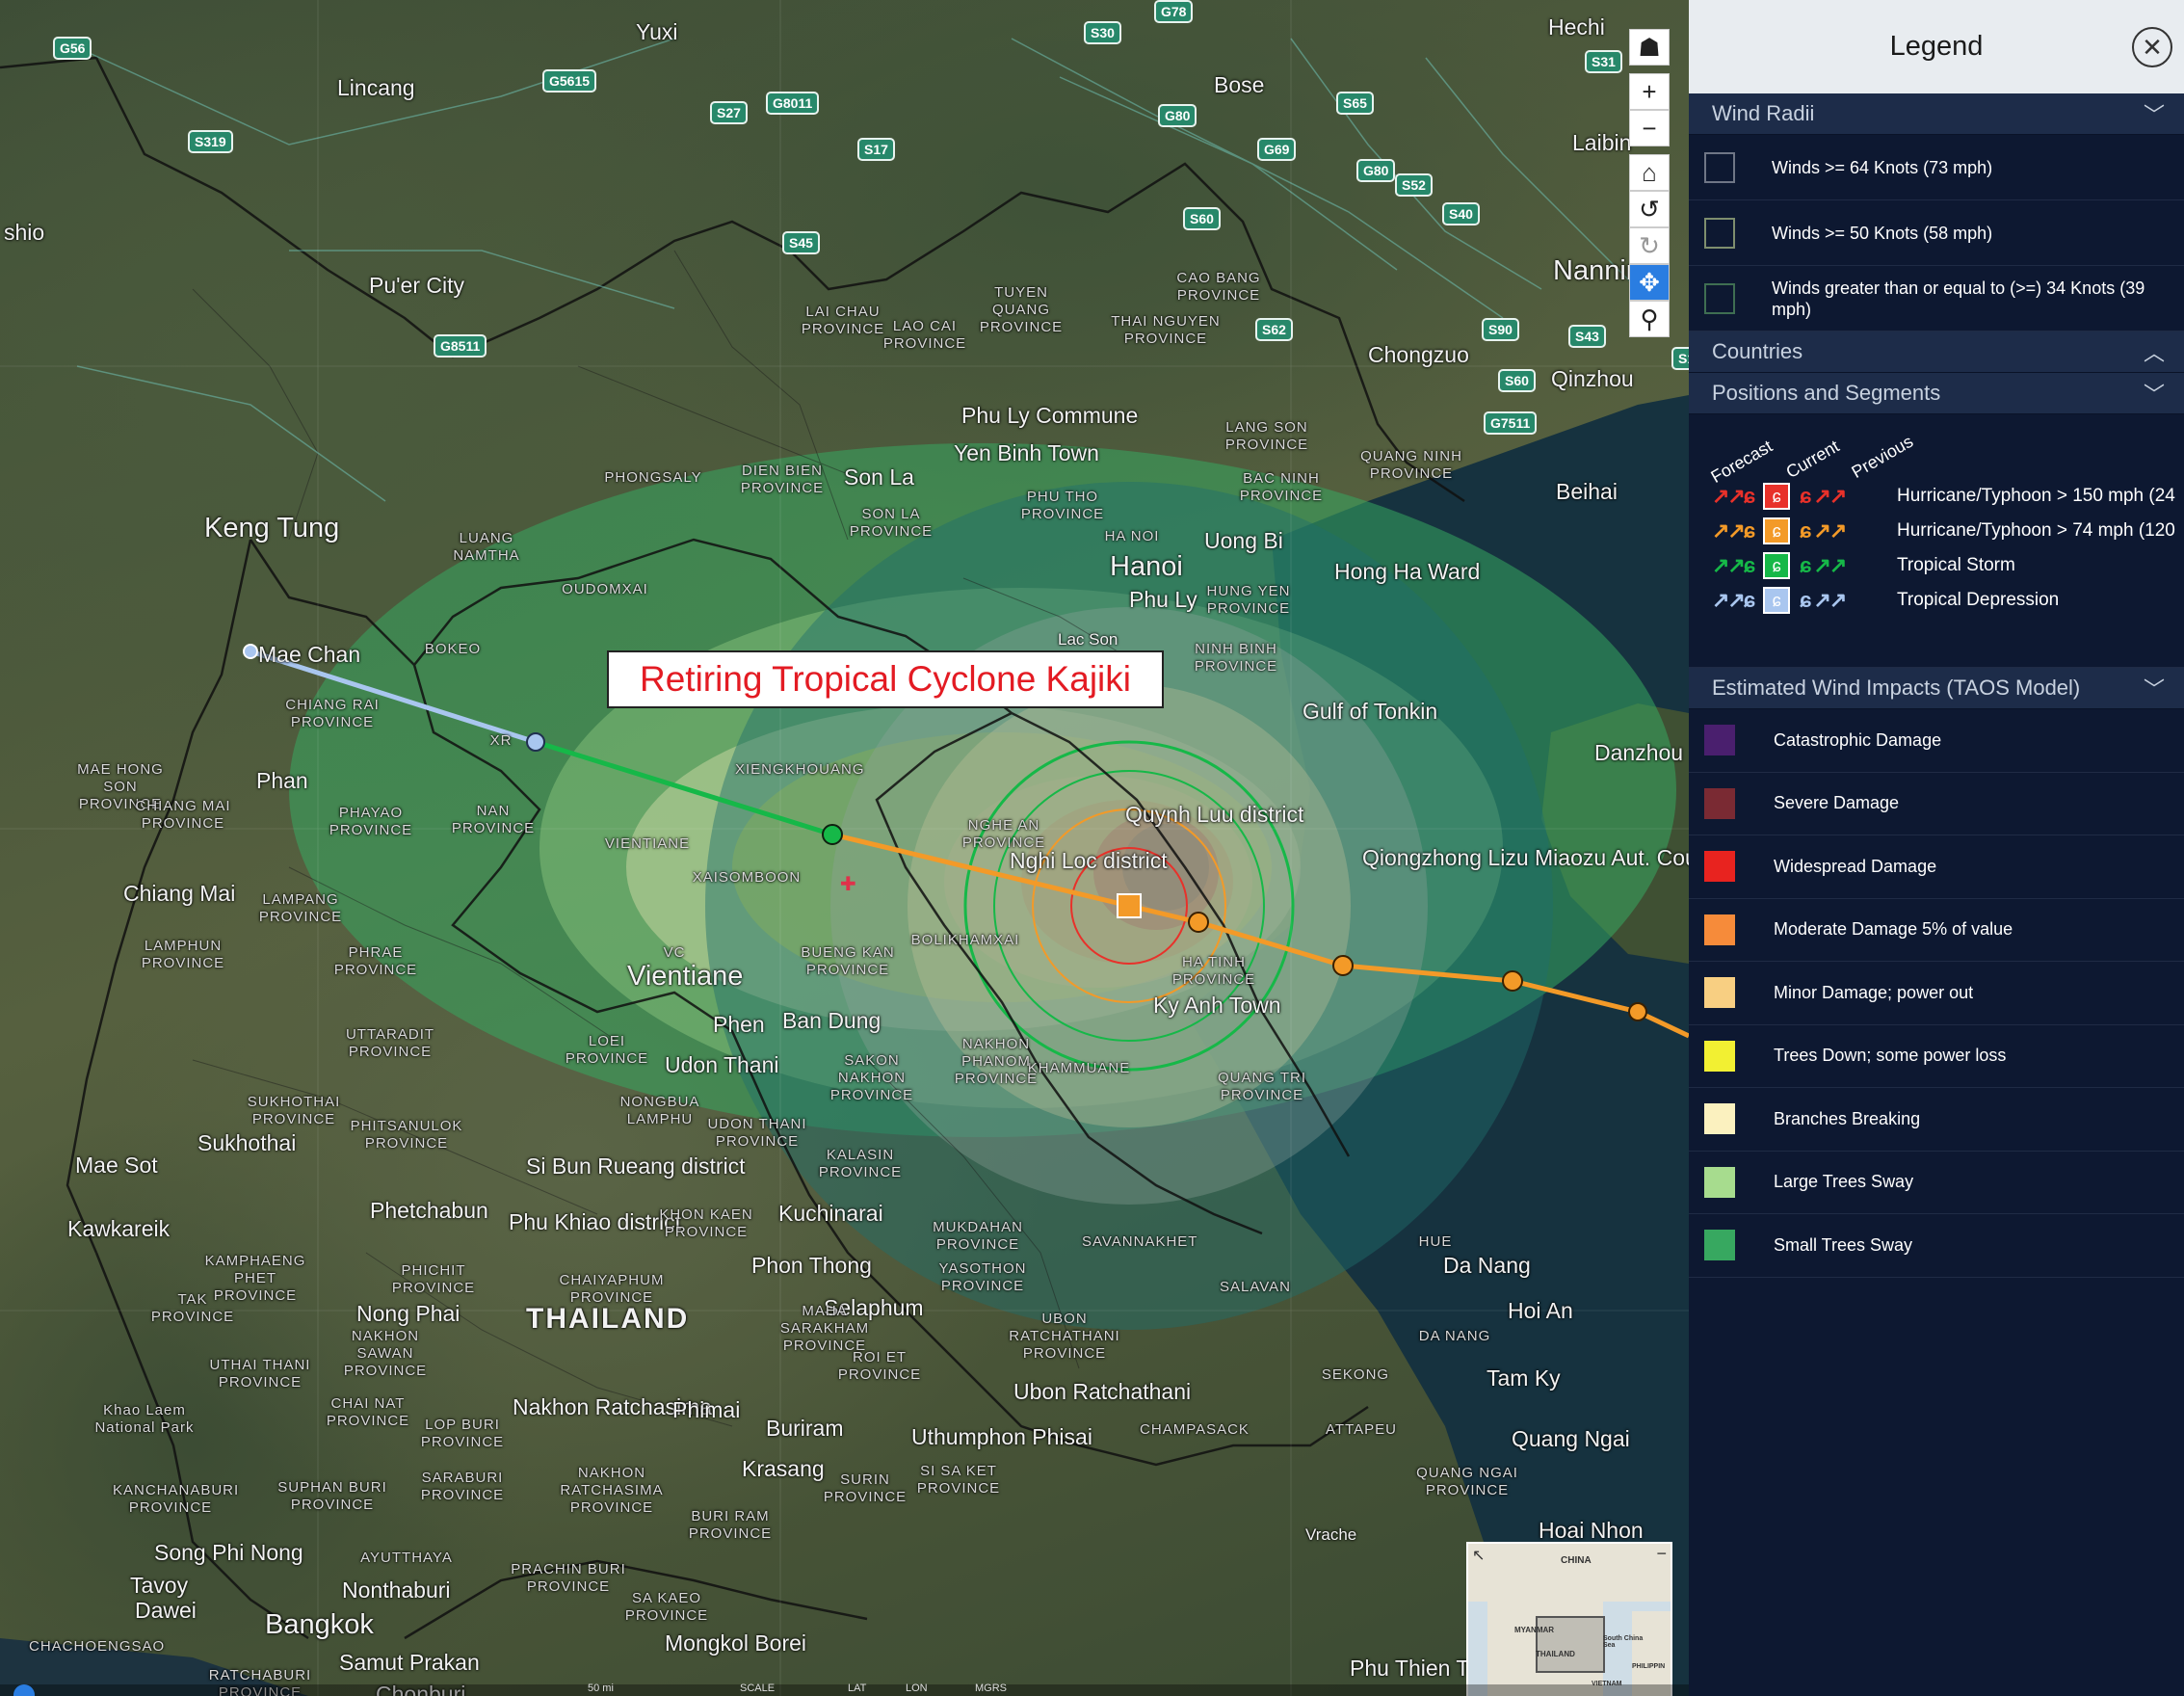 Image resolution: width=2184 pixels, height=1696 pixels. What do you see at coordinates (25, 232) in the screenshot?
I see `place-label: shio` at bounding box center [25, 232].